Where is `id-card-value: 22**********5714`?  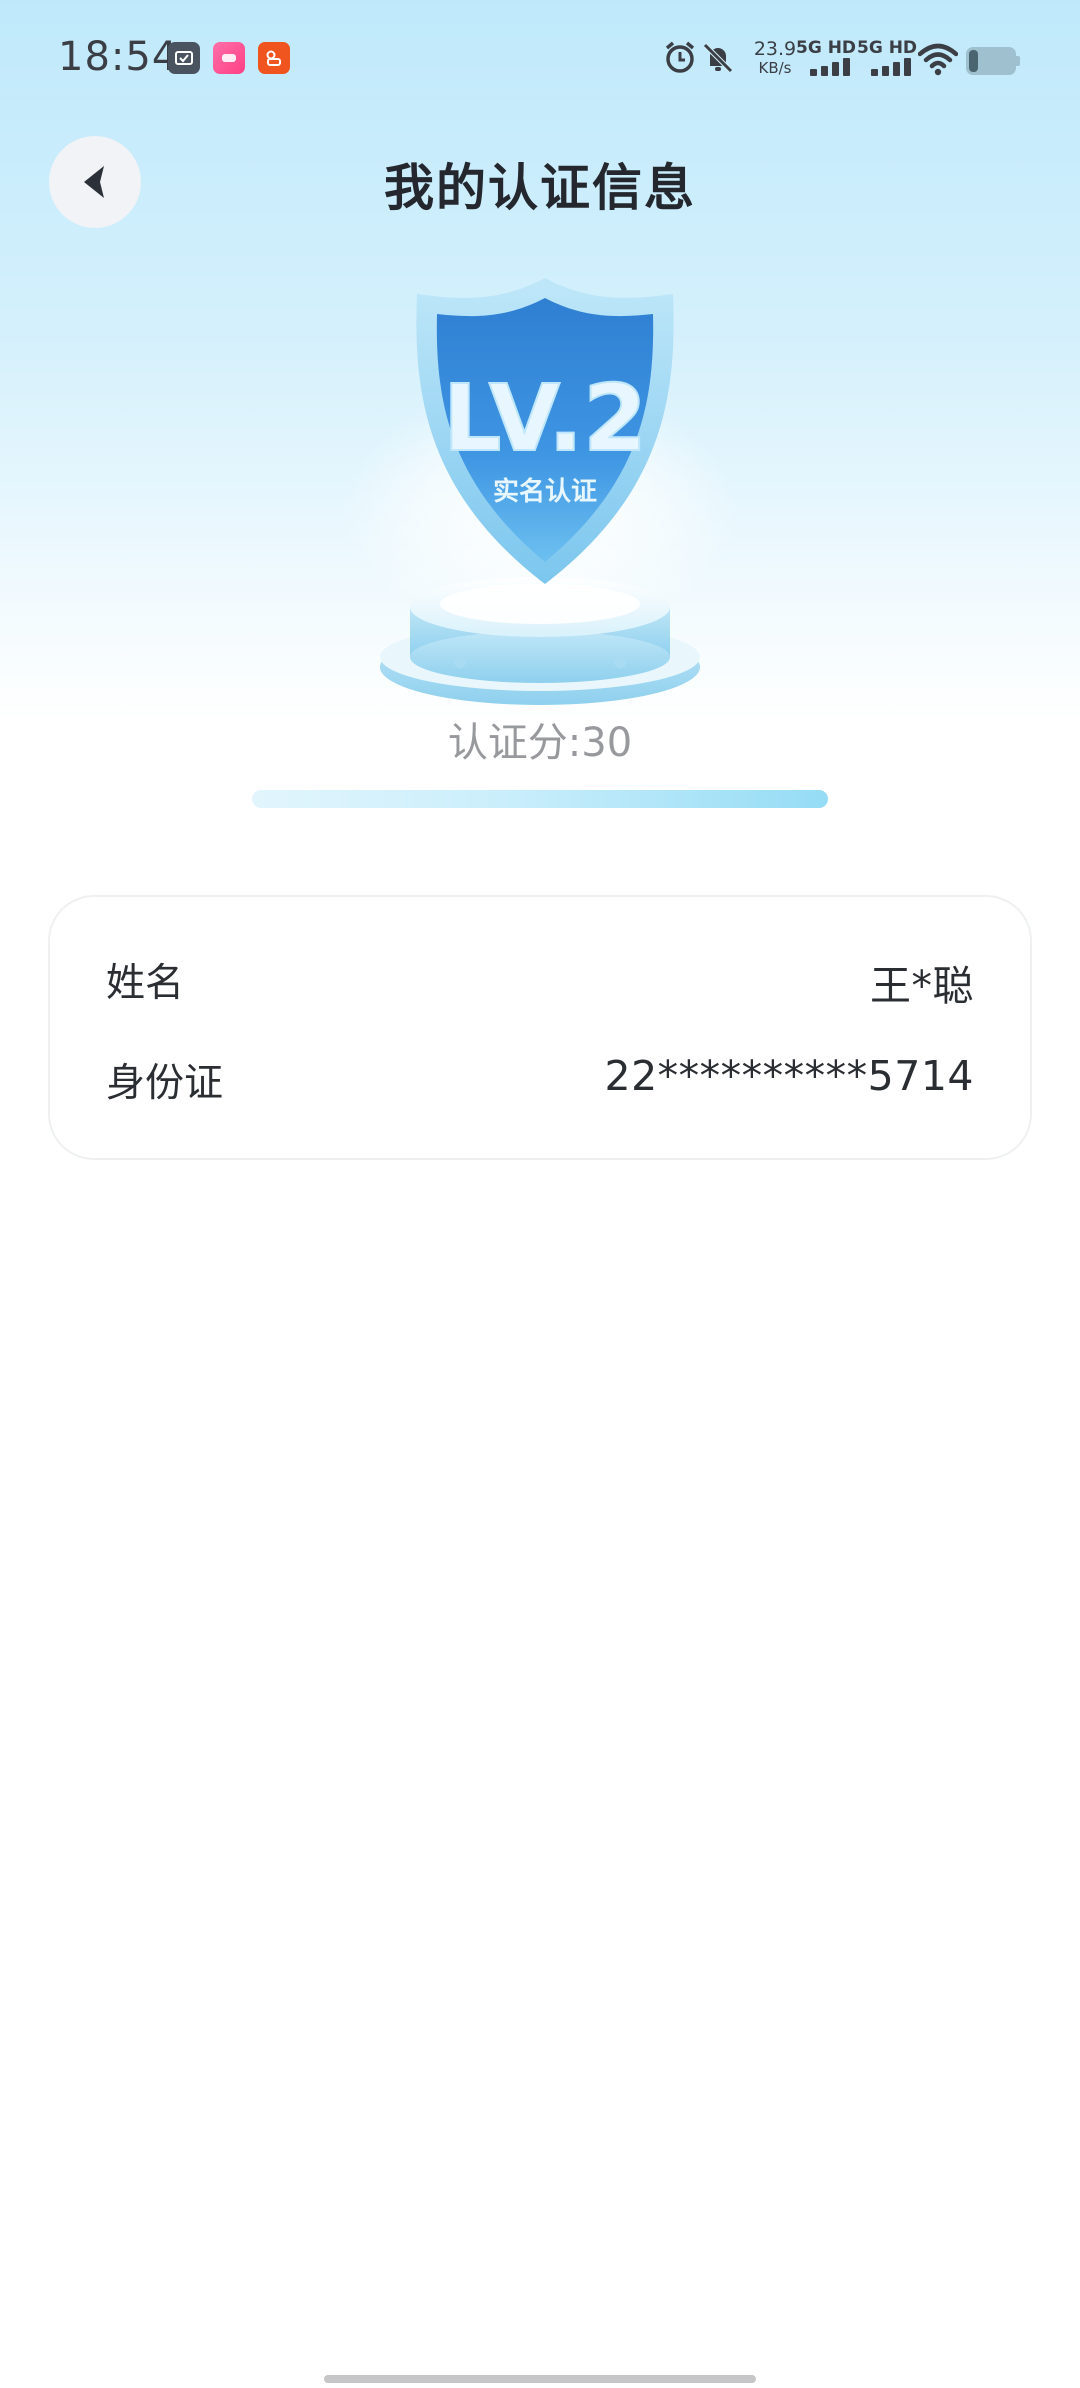
id-card-value: 22**********5714 is located at coordinates (789, 1076).